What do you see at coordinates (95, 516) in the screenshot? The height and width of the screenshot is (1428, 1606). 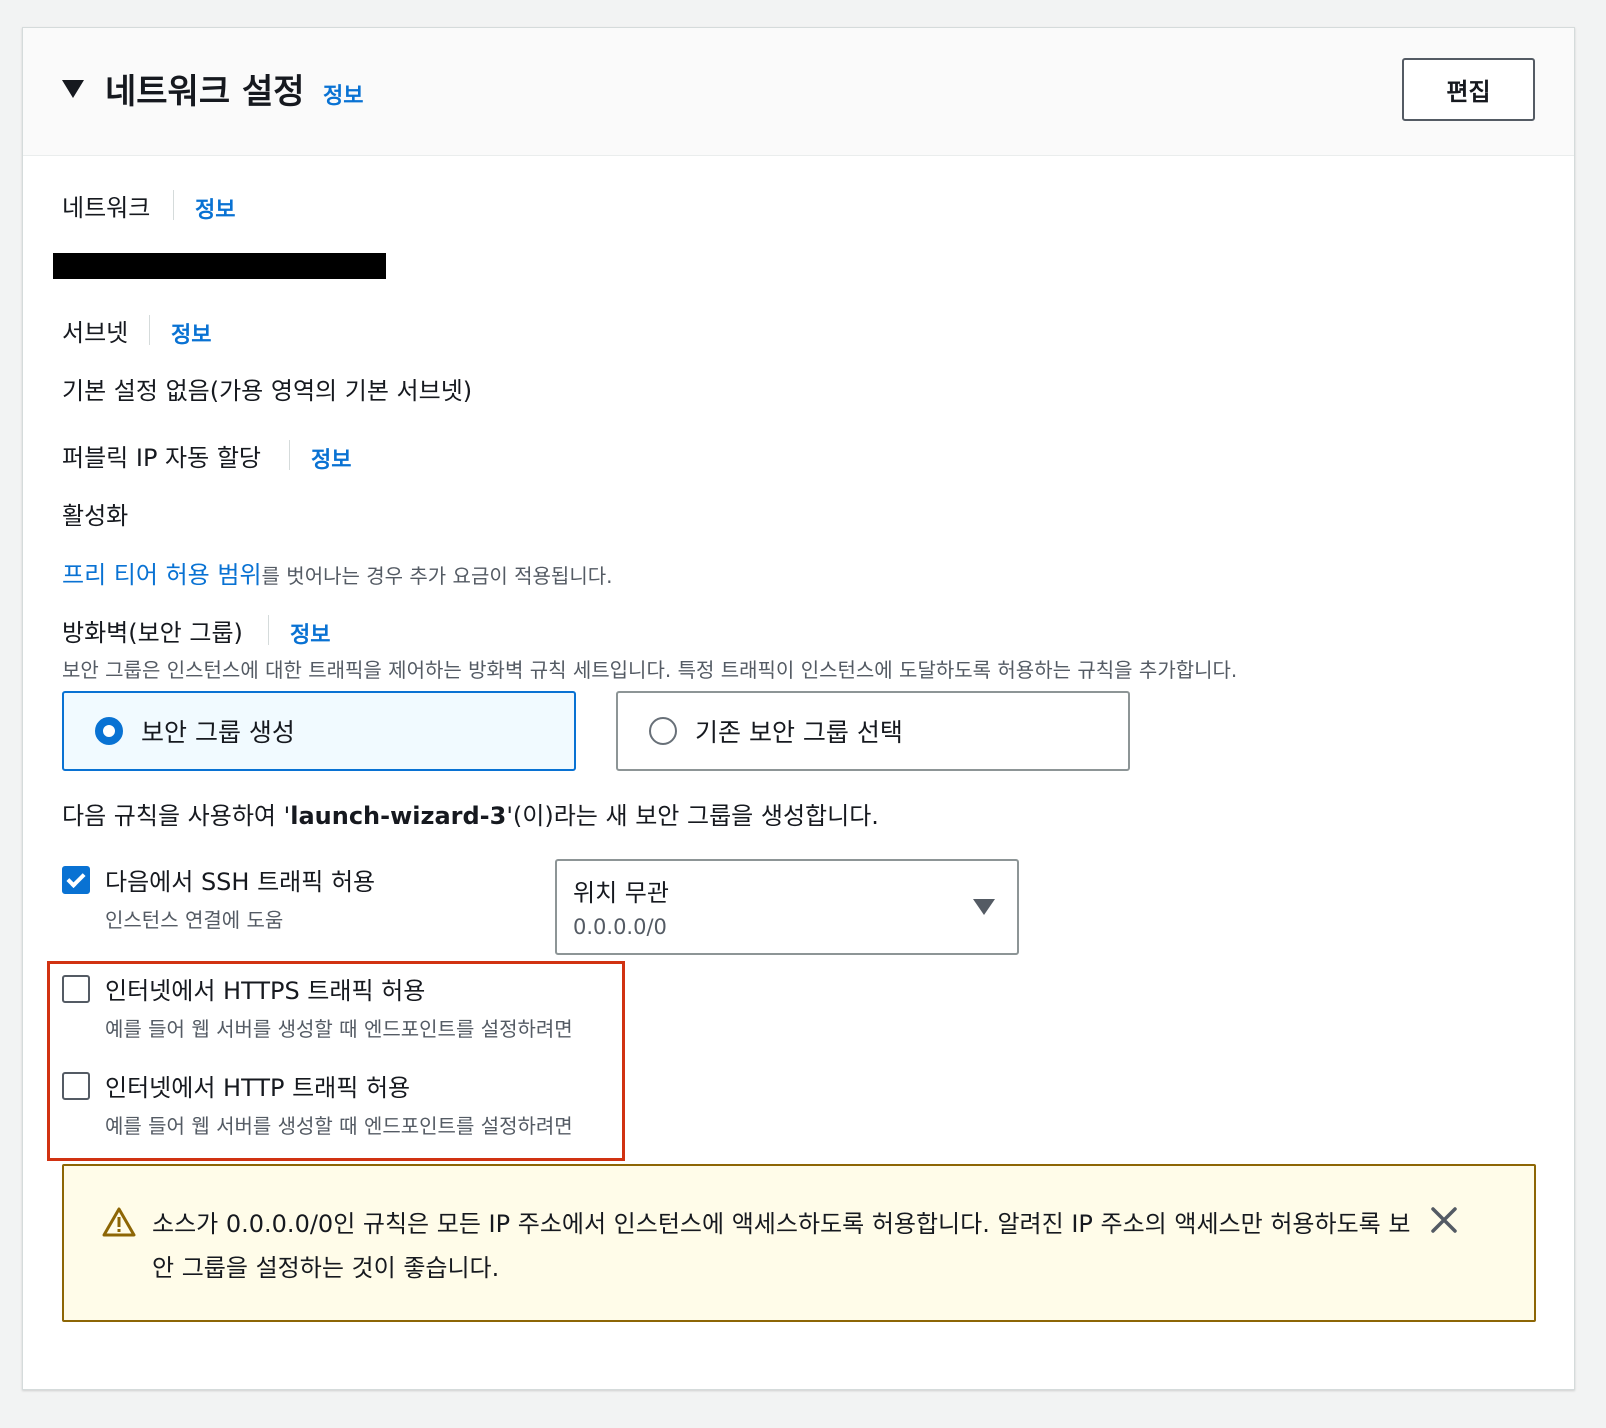 I see `public-ip-value: 활성화` at bounding box center [95, 516].